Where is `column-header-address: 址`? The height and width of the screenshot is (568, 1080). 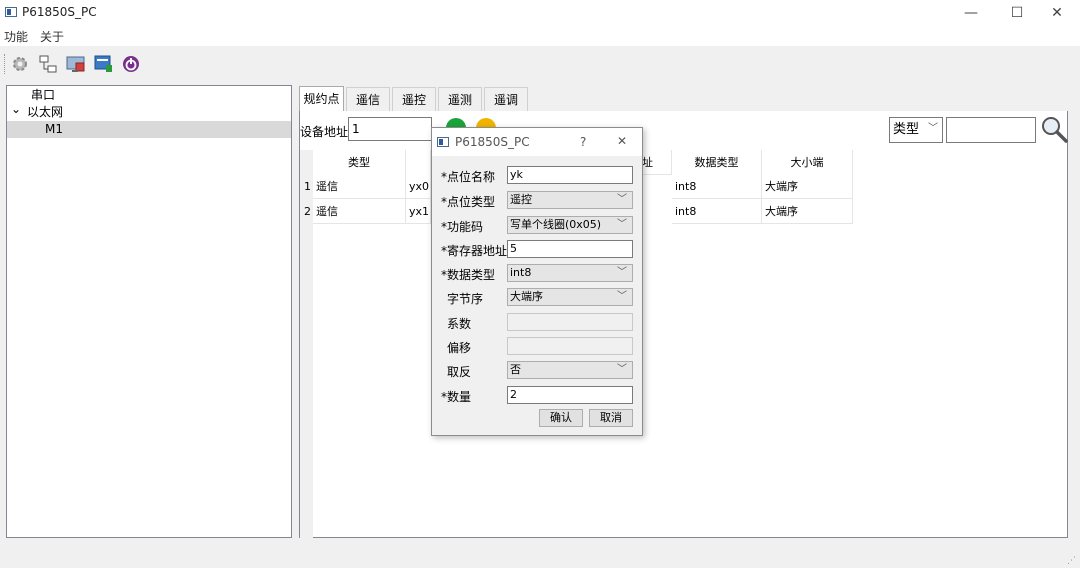
column-header-address: 址 is located at coordinates (657, 162).